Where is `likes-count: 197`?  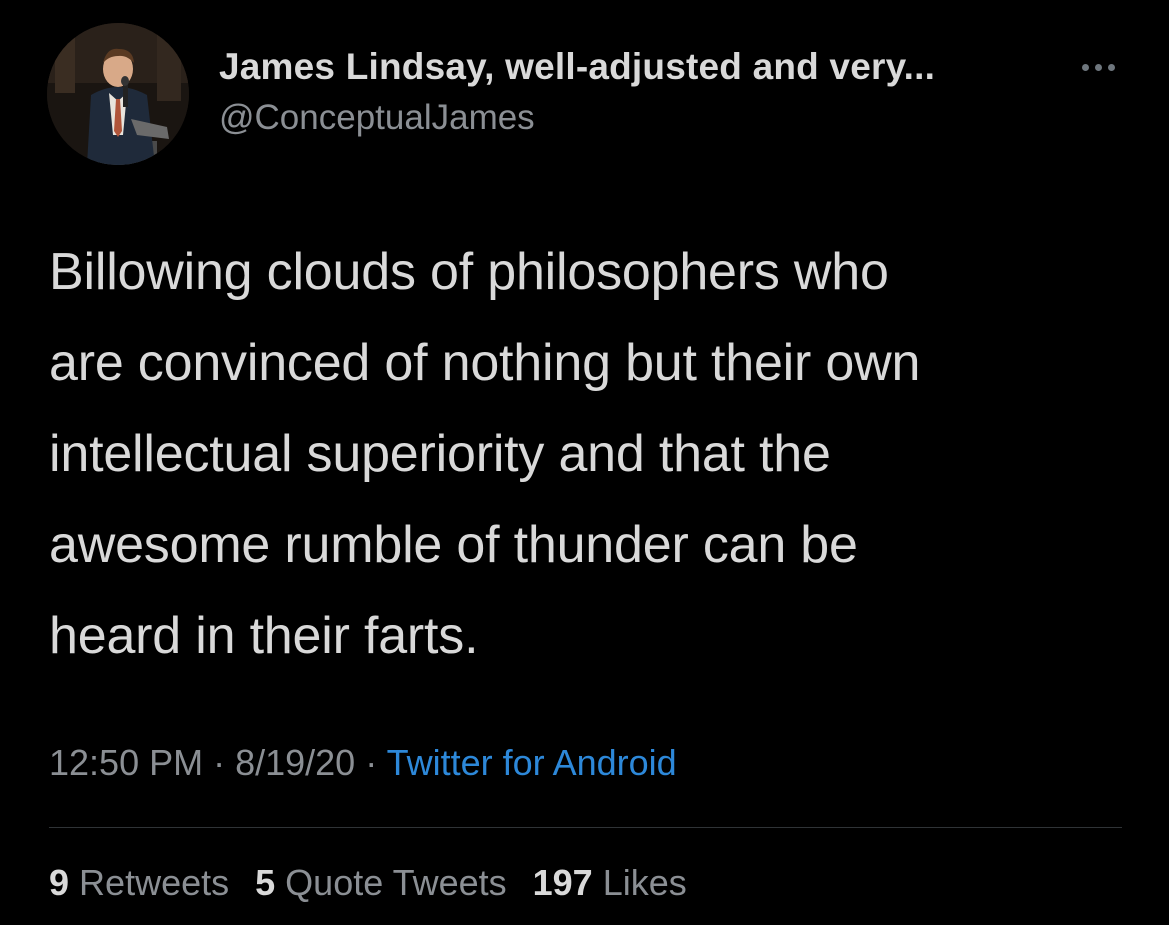 likes-count: 197 is located at coordinates (562, 882).